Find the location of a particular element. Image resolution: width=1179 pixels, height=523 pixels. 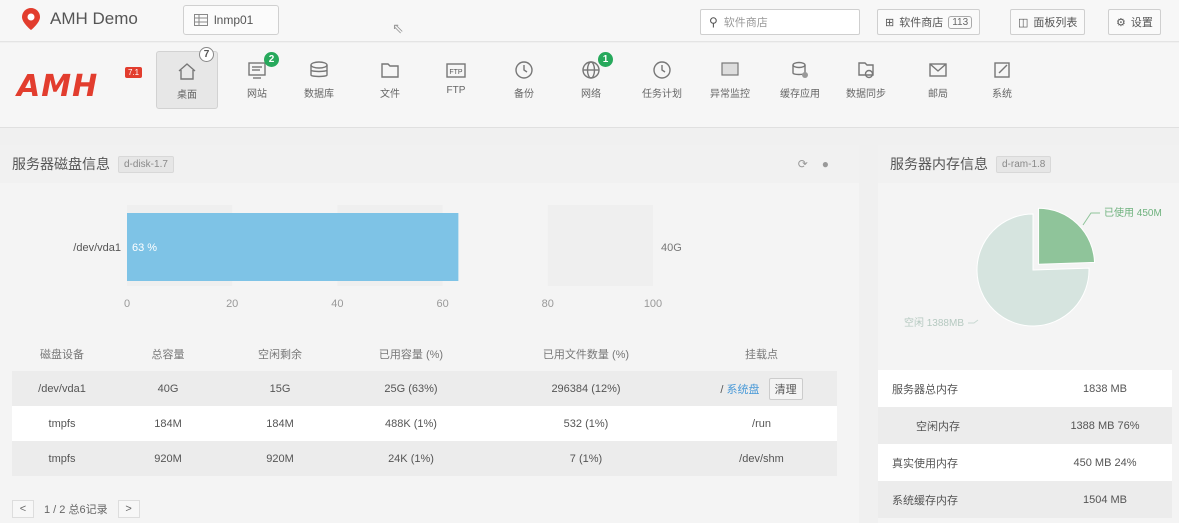

nav-item-label: 任务计划 is located at coordinates (662, 94).